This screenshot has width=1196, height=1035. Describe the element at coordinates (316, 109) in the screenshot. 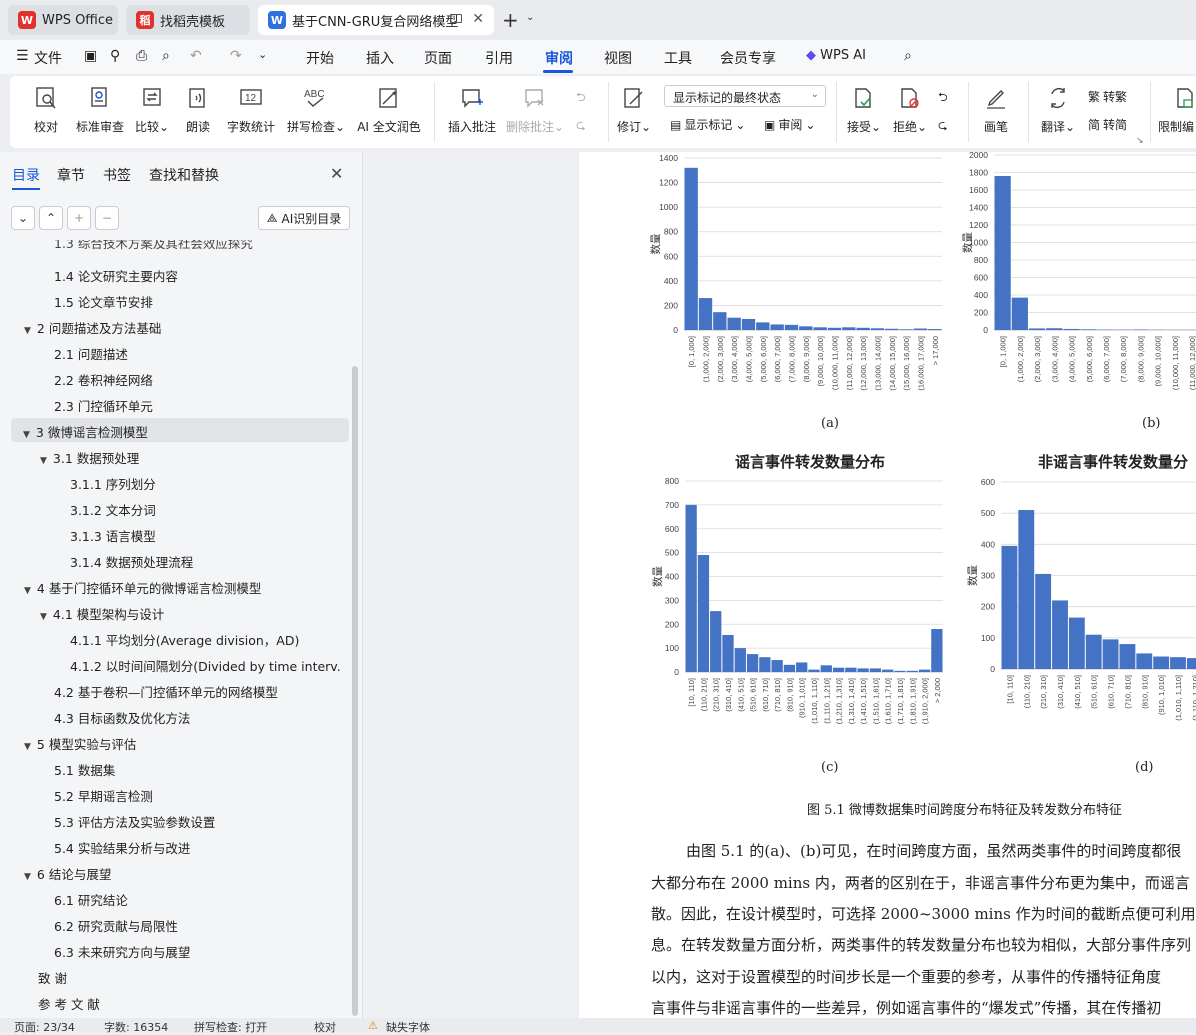

I see `spell-check-button: ABC 拼写检查⌄` at that location.